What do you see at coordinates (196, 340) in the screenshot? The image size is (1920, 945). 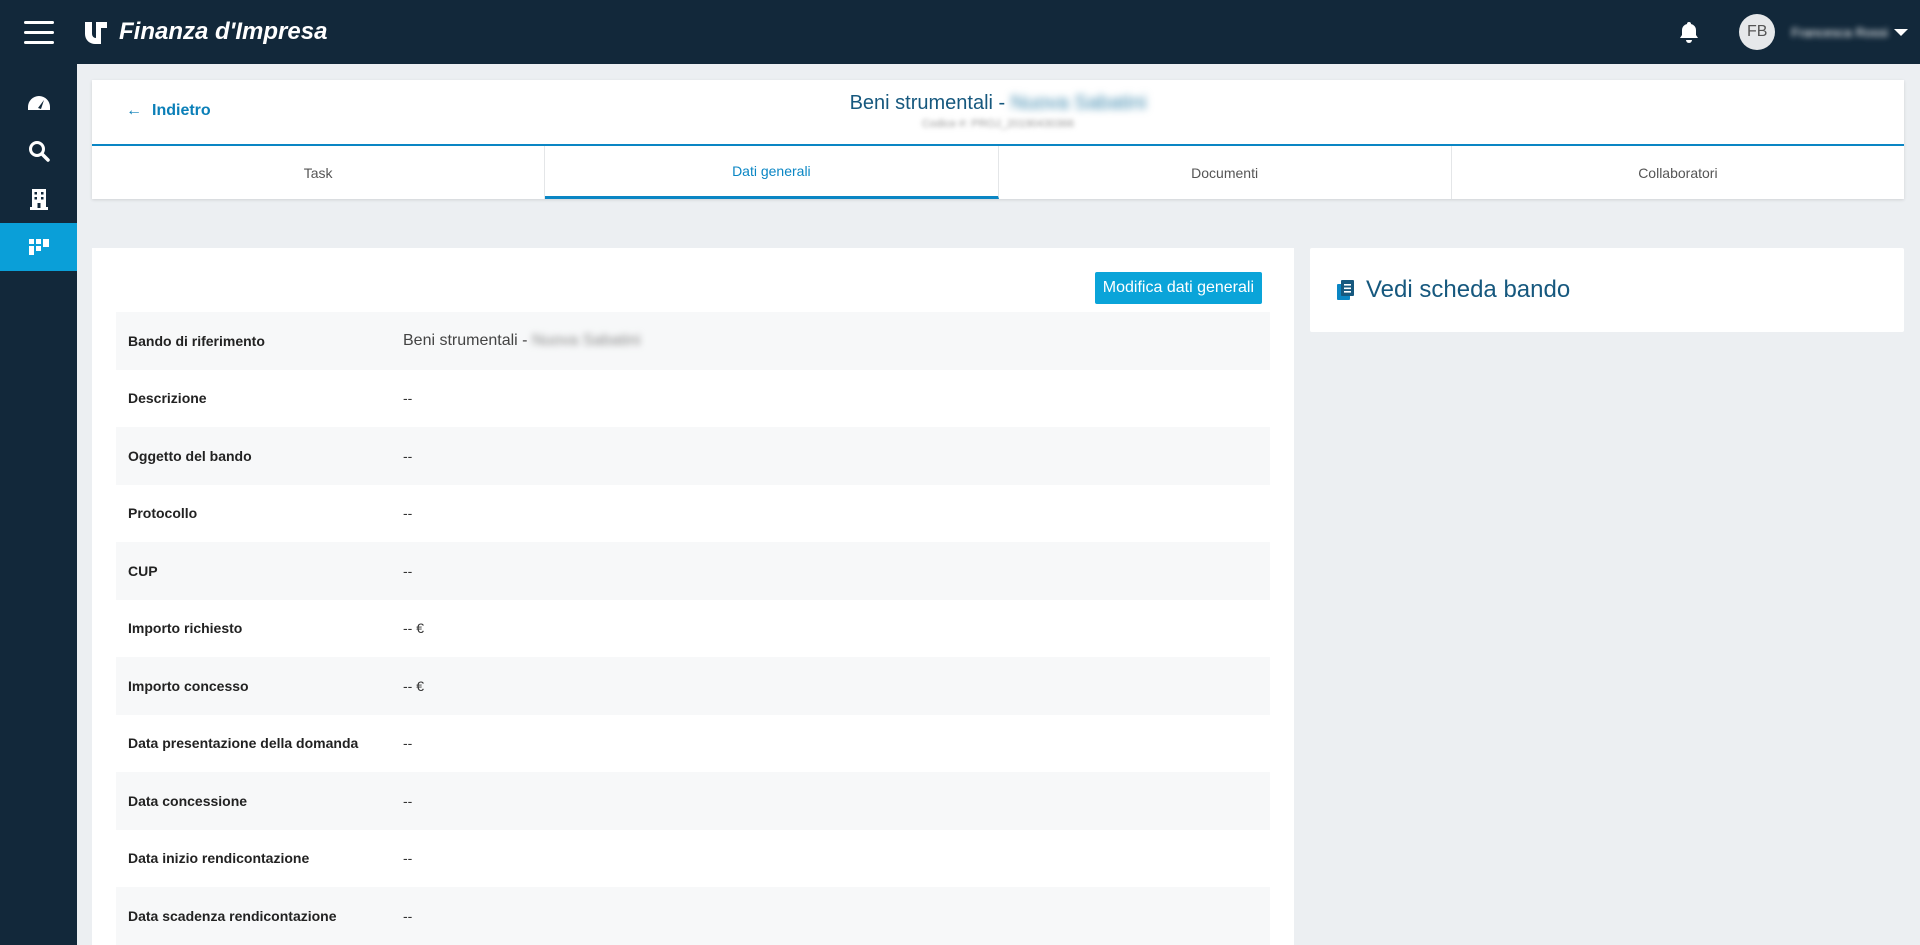 I see `row-label: Bando di riferimento` at bounding box center [196, 340].